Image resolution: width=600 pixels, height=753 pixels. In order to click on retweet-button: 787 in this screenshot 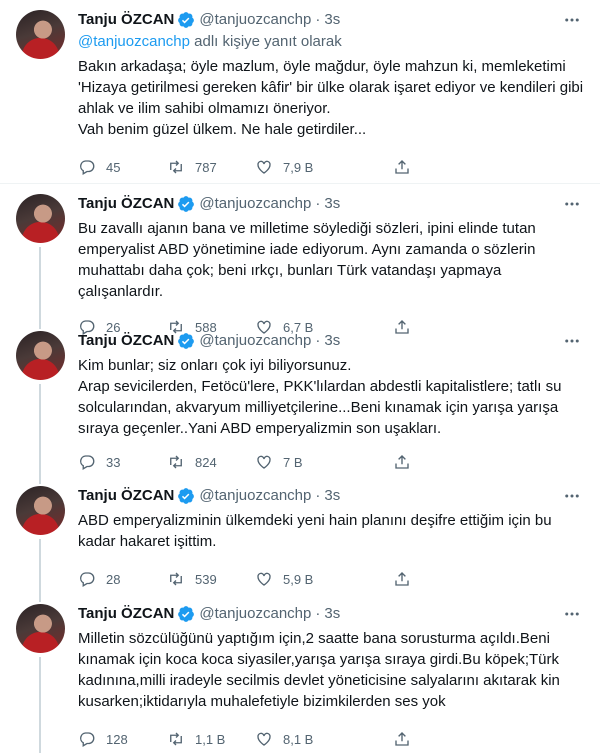, I will do `click(211, 167)`.